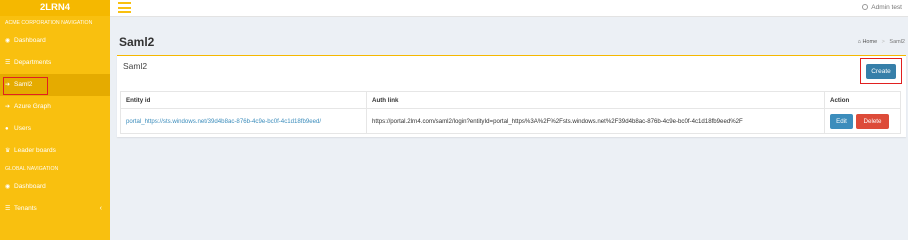 Image resolution: width=908 pixels, height=240 pixels. I want to click on action-cell: Edit Delete, so click(862, 121).